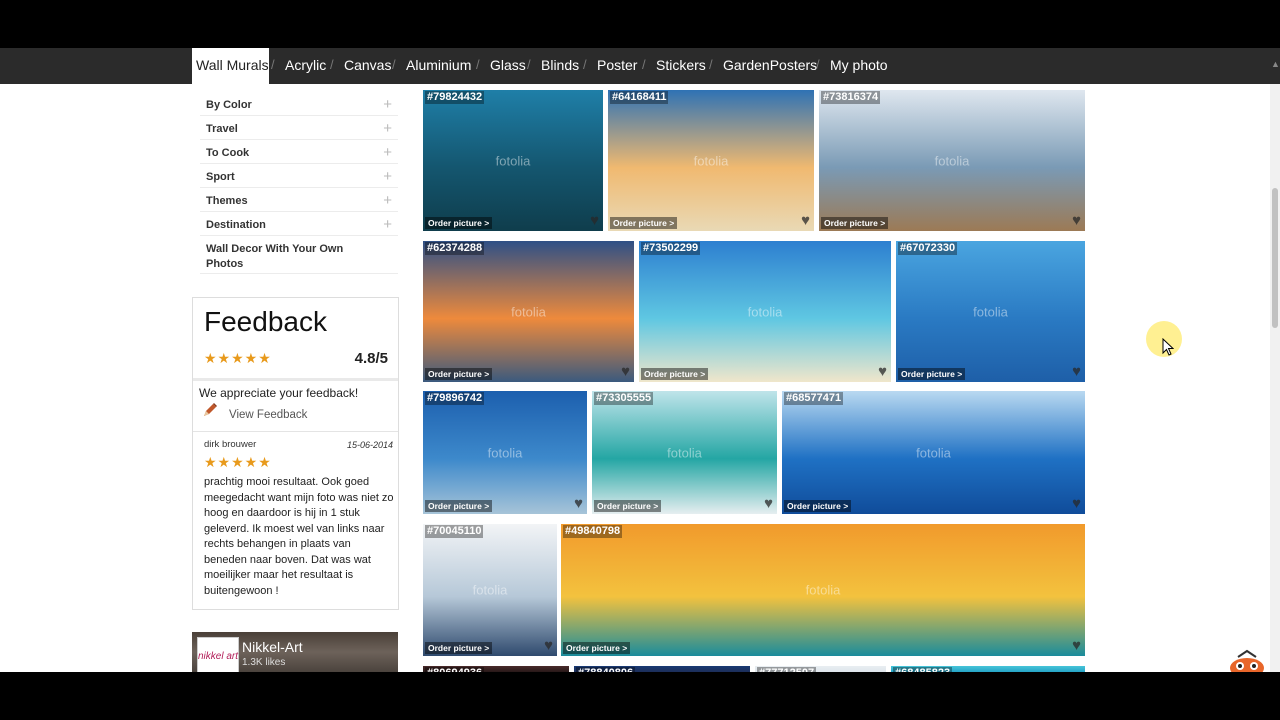 Image resolution: width=1280 pixels, height=720 pixels. Describe the element at coordinates (299, 128) in the screenshot. I see `sidebar-item-travel: Travel +` at that location.